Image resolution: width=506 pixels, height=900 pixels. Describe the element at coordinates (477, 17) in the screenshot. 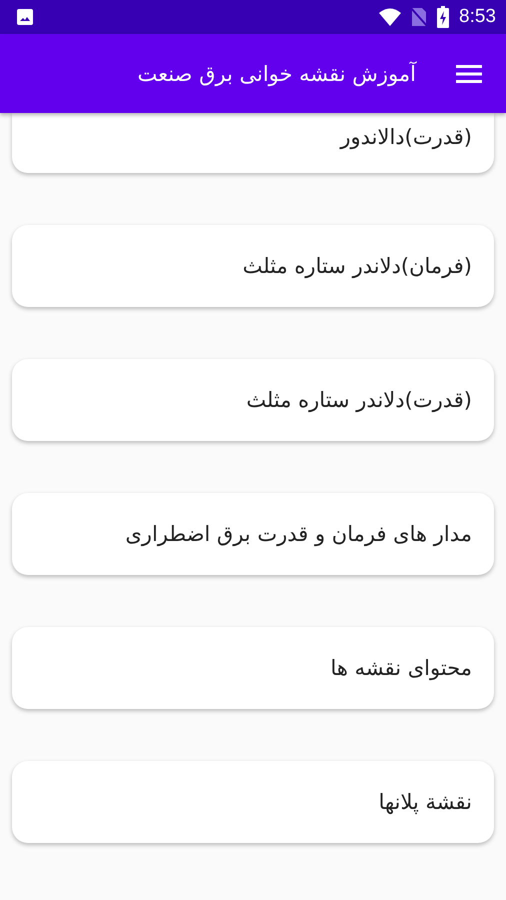

I see `clock: 8:53` at that location.